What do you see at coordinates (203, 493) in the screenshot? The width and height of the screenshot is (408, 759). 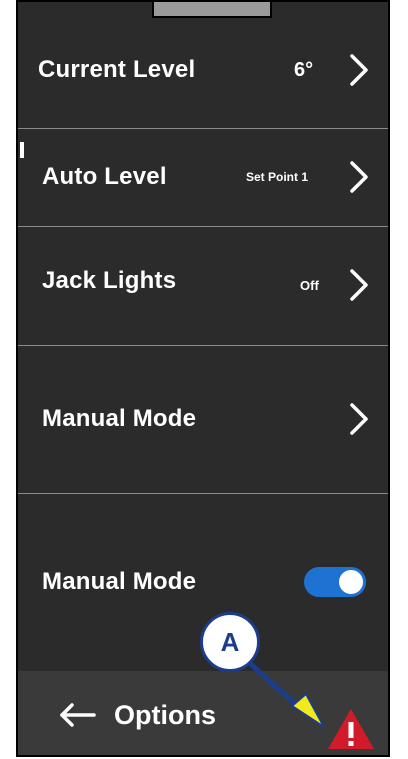 I see `divider` at bounding box center [203, 493].